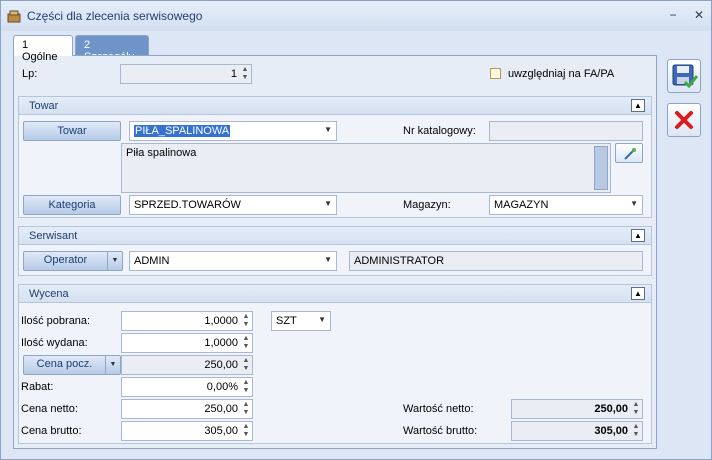 The height and width of the screenshot is (460, 712). Describe the element at coordinates (72, 205) in the screenshot. I see `kategoria-button: Kategoria` at that location.